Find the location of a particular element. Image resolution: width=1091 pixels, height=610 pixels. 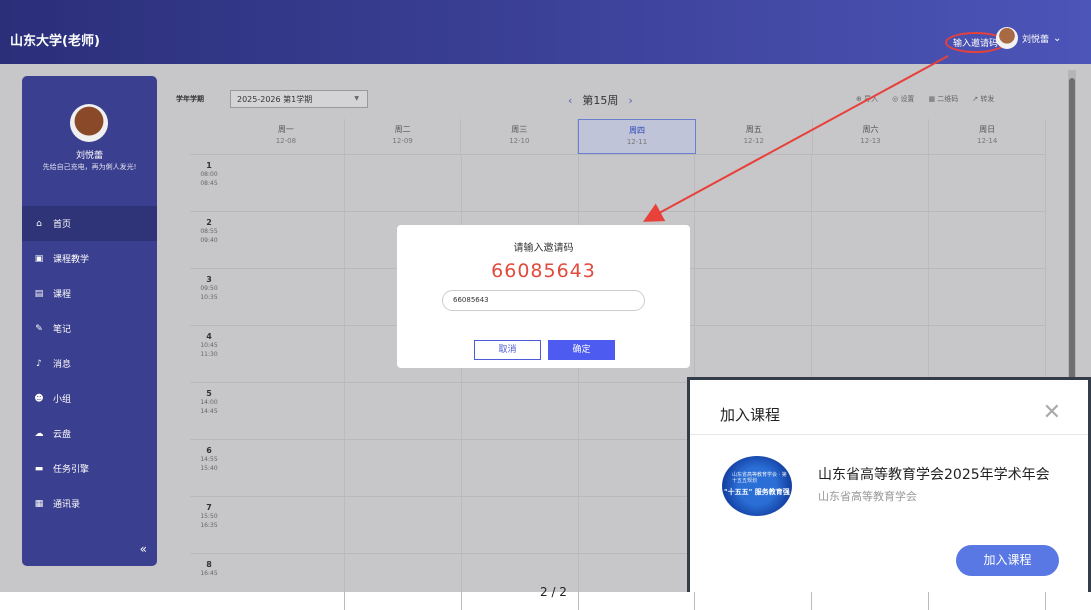

qrcode-icon: ▦ is located at coordinates (933, 99).